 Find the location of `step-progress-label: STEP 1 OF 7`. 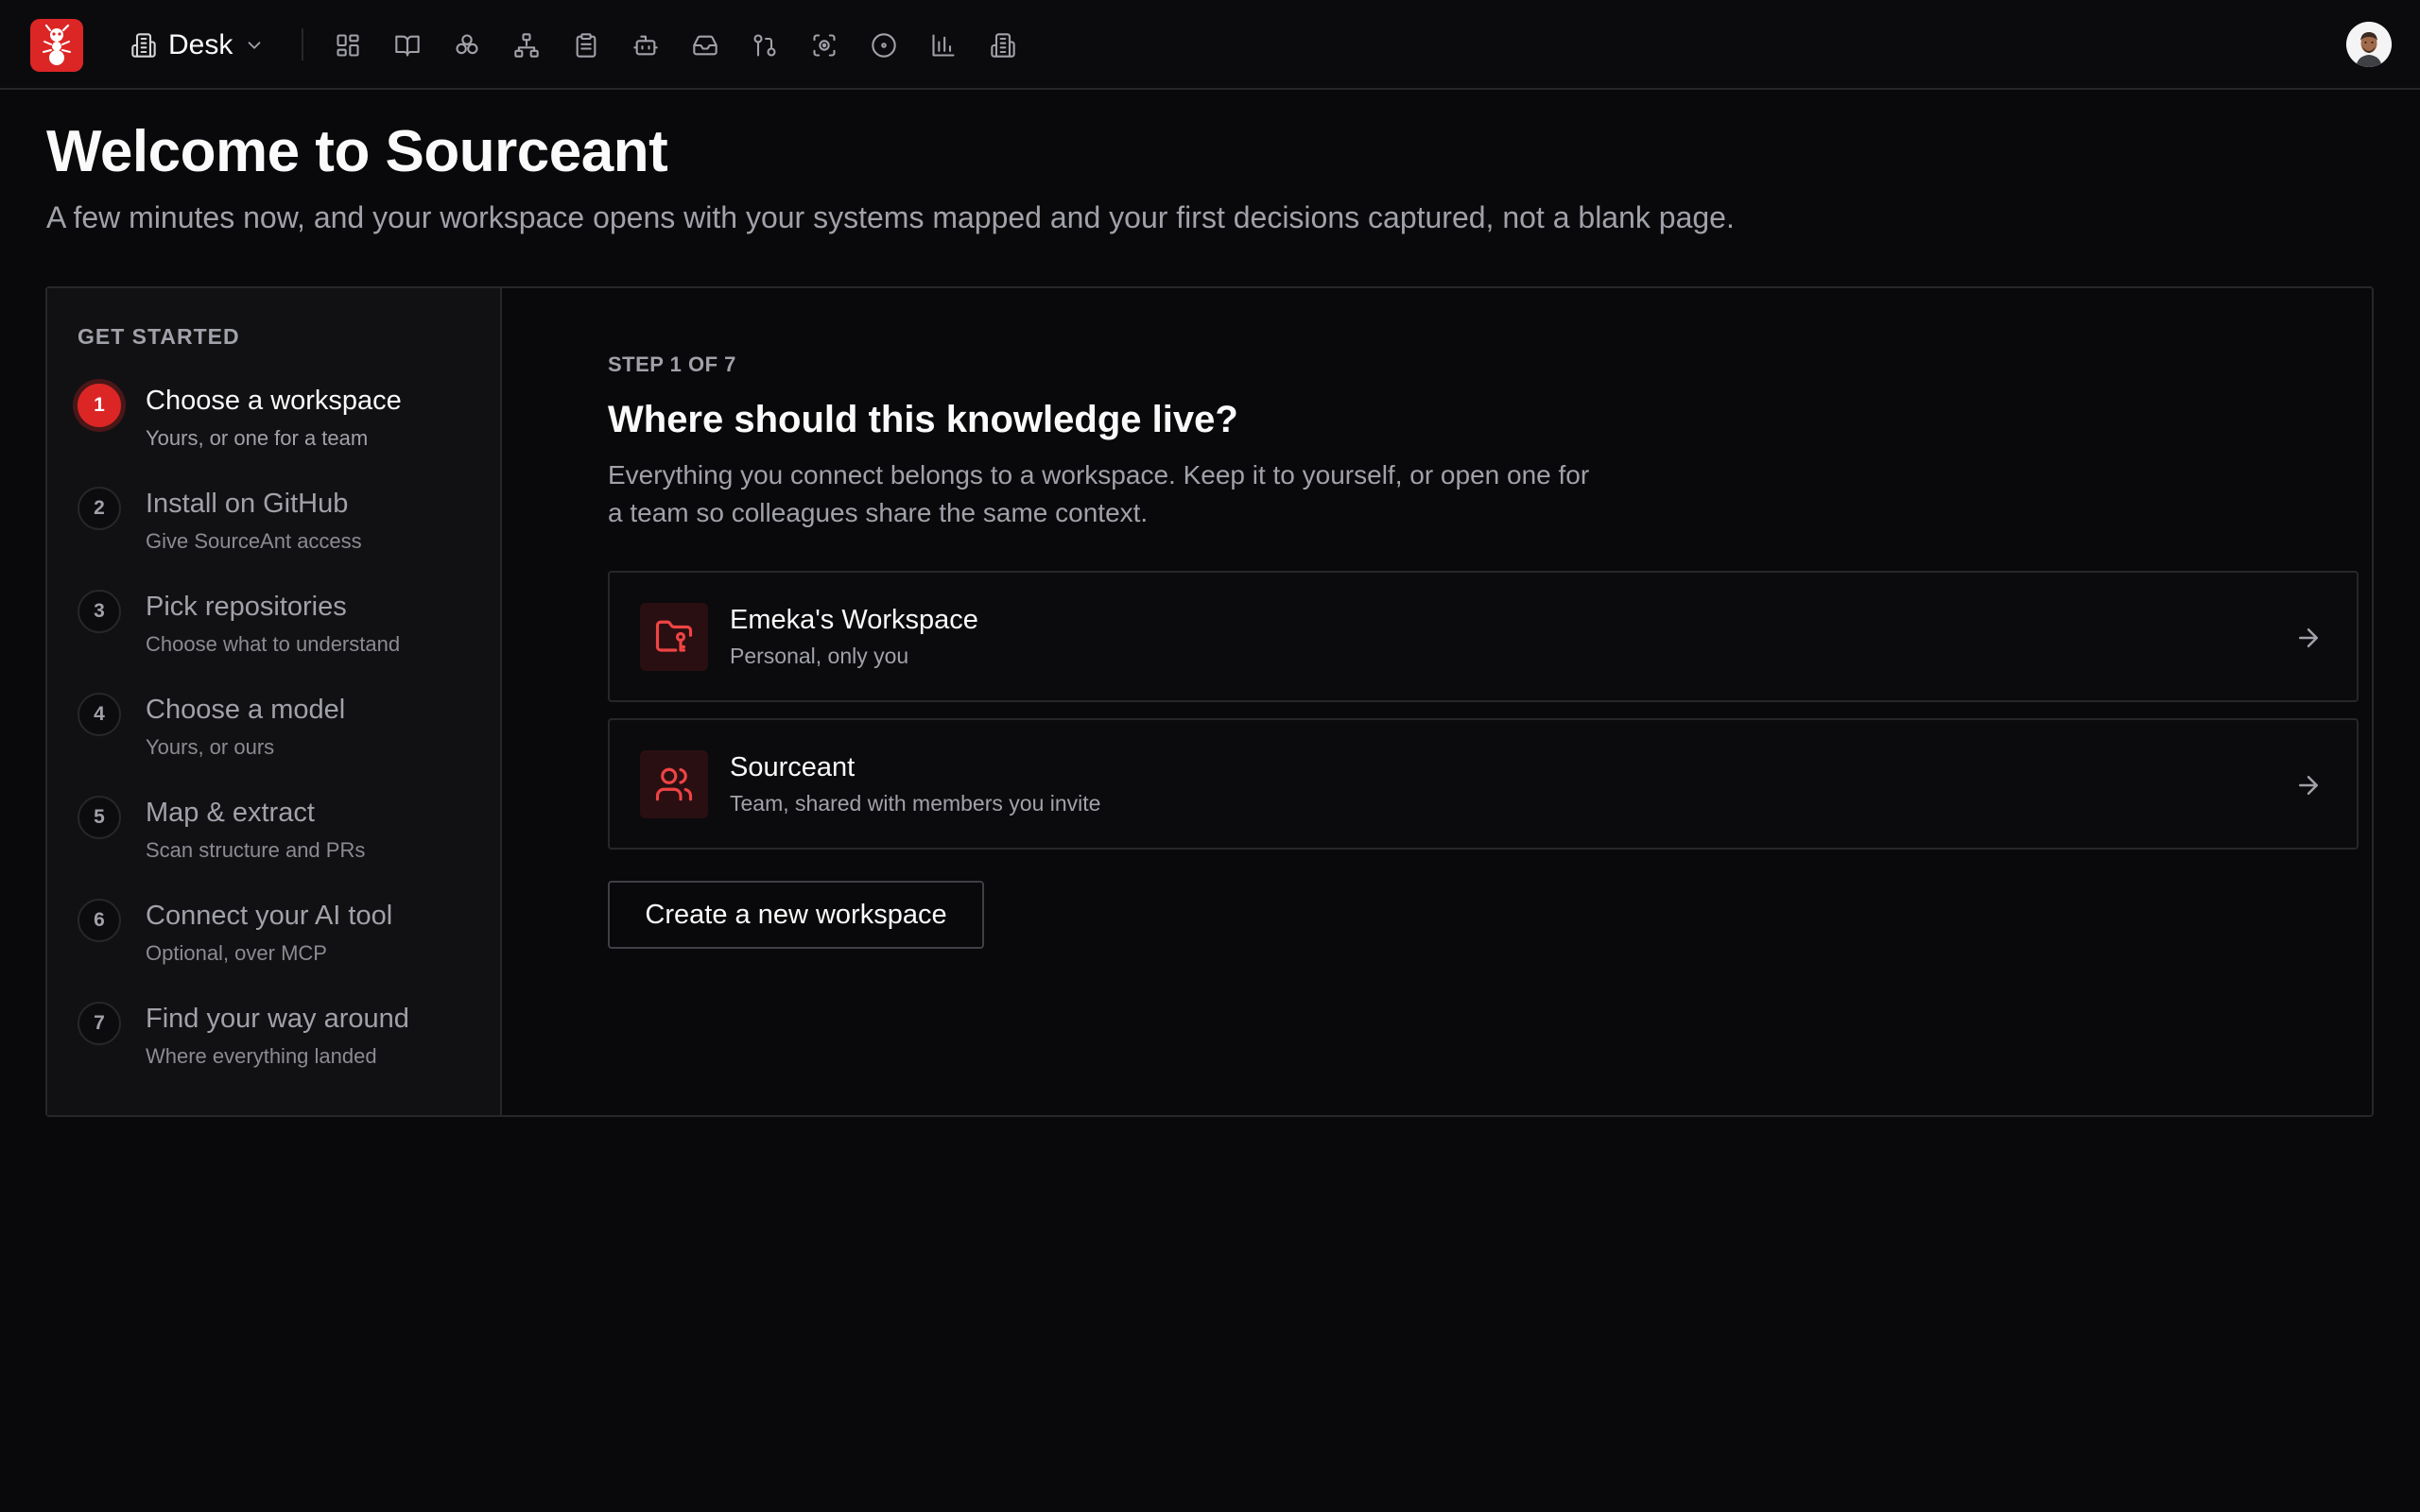

step-progress-label: STEP 1 OF 7 is located at coordinates (672, 364).